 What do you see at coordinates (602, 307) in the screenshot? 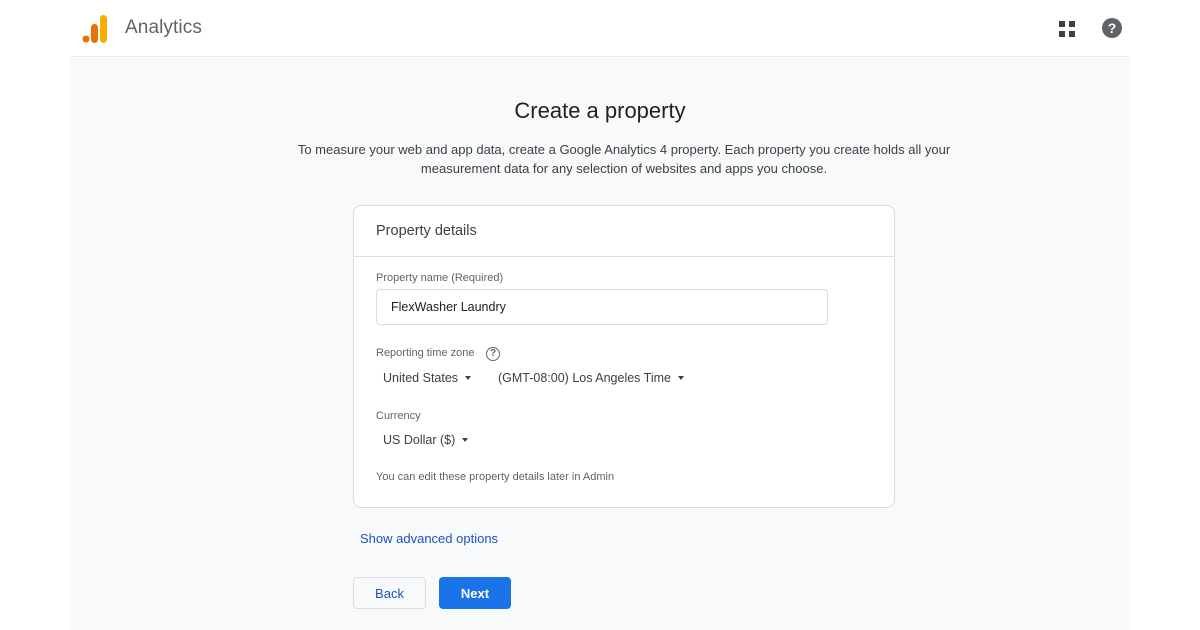
I see `property-name-input` at bounding box center [602, 307].